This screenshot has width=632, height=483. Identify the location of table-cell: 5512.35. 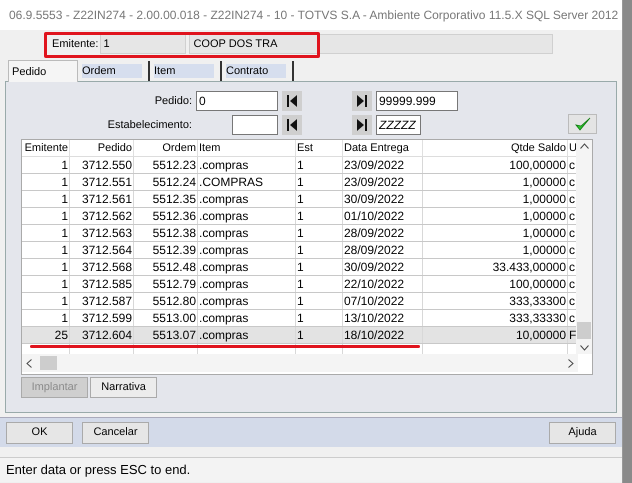
(166, 199).